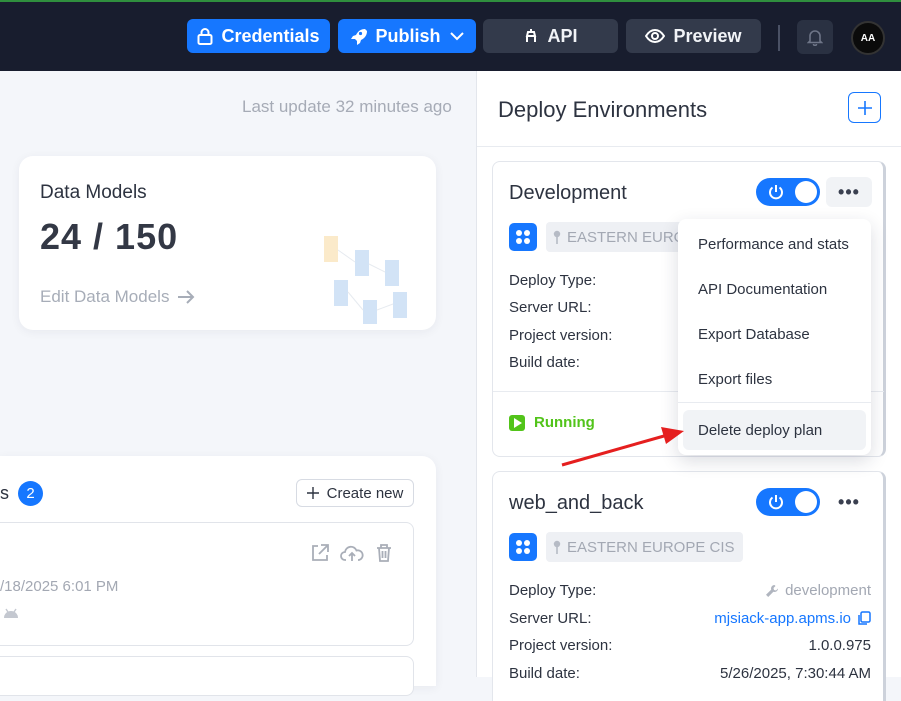 The image size is (901, 701). I want to click on deploy-type-value: development, so click(818, 590).